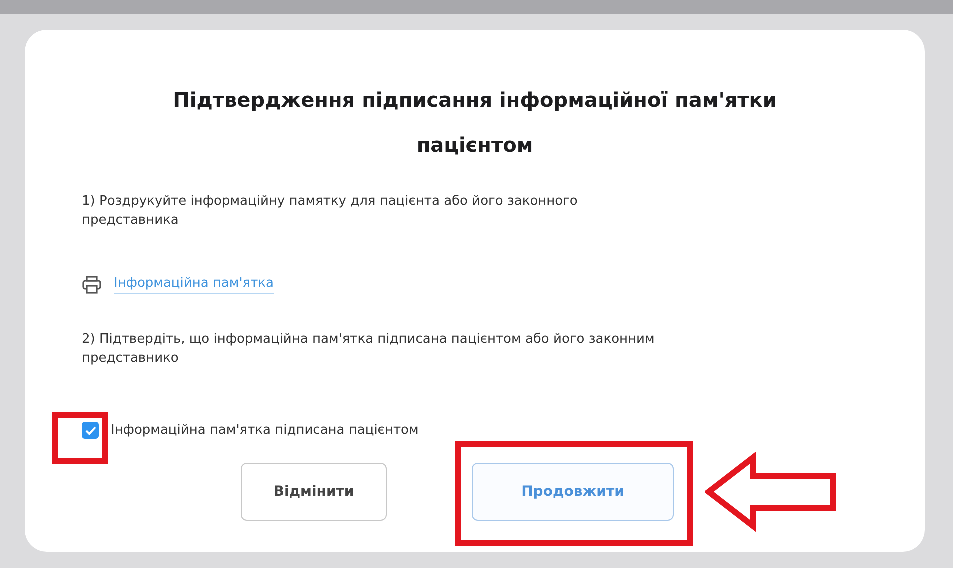 This screenshot has width=953, height=568. I want to click on checkbox, so click(90, 430).